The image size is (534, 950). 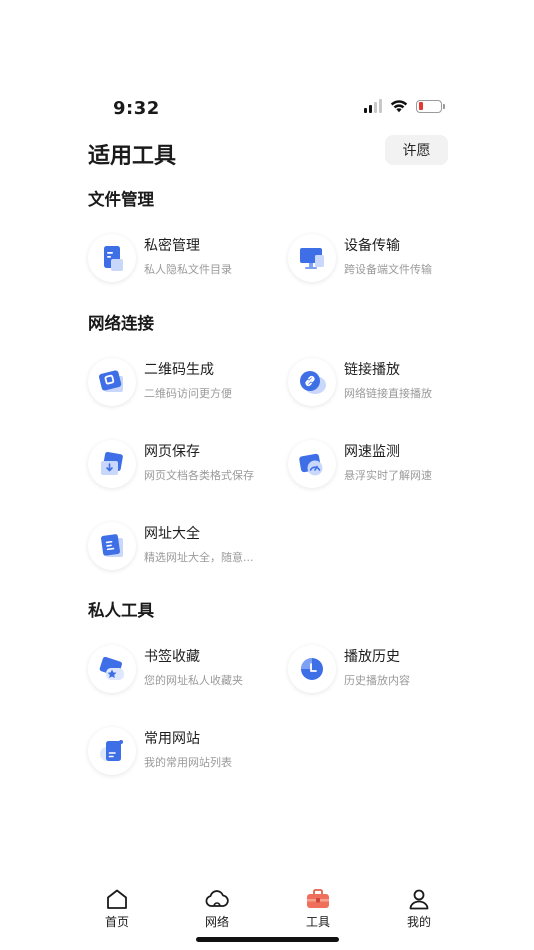 I want to click on tool-name: 网速监测, so click(x=372, y=452).